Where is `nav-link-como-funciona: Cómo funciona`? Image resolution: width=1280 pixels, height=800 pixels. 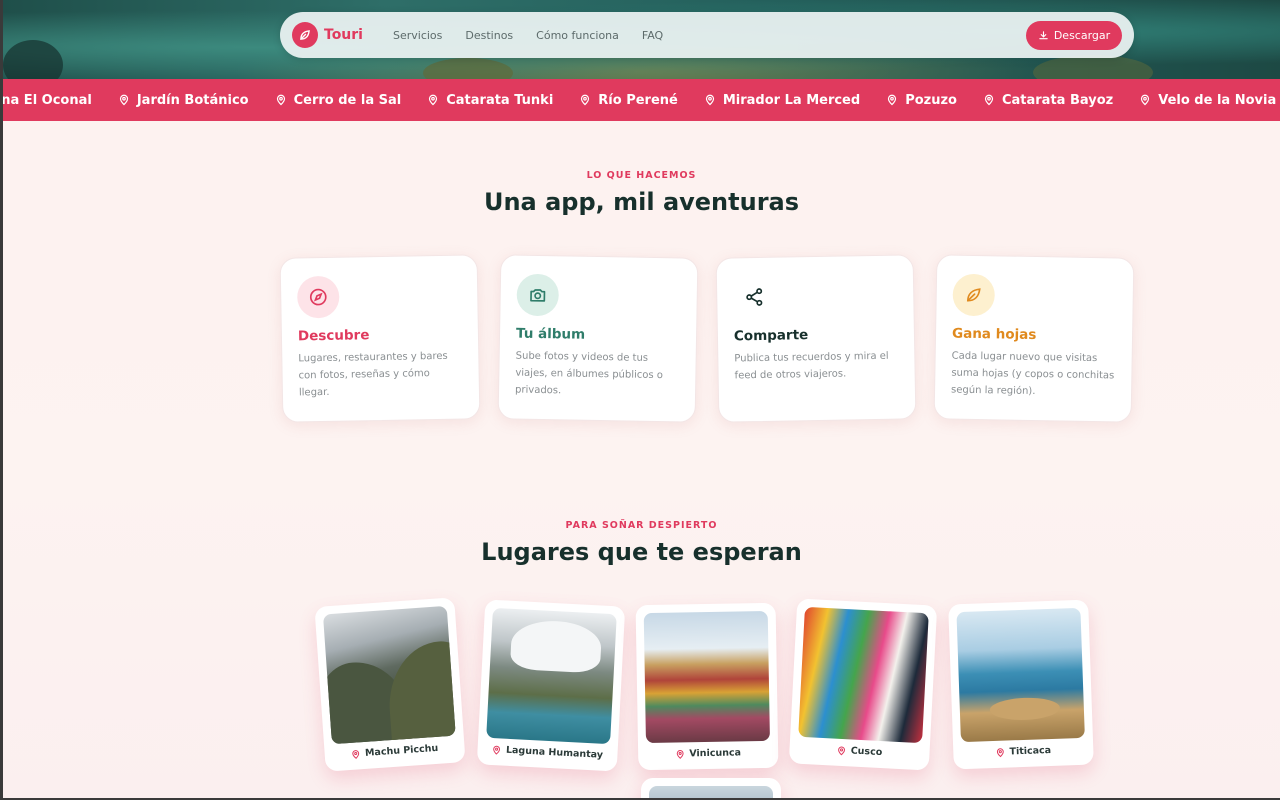 nav-link-como-funciona: Cómo funciona is located at coordinates (577, 35).